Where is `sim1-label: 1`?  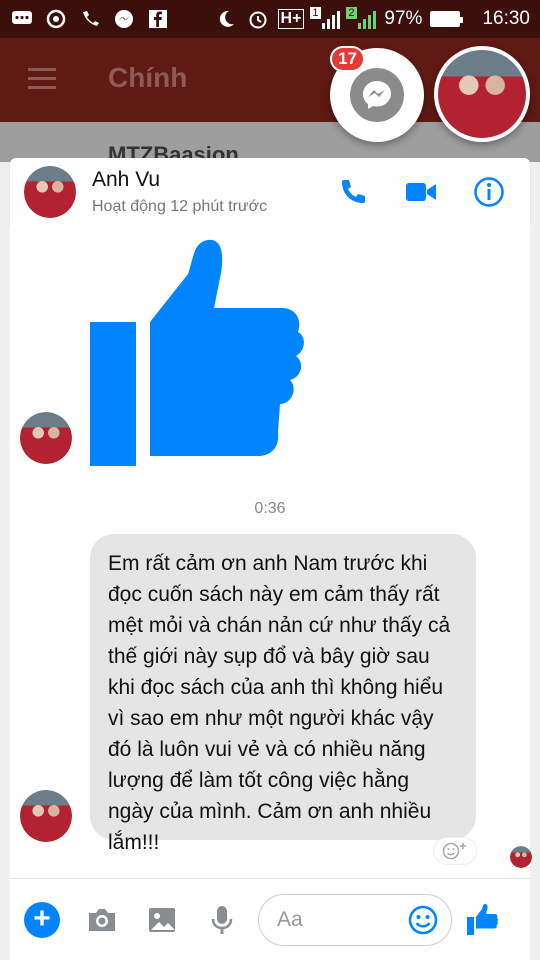 sim1-label: 1 is located at coordinates (315, 13).